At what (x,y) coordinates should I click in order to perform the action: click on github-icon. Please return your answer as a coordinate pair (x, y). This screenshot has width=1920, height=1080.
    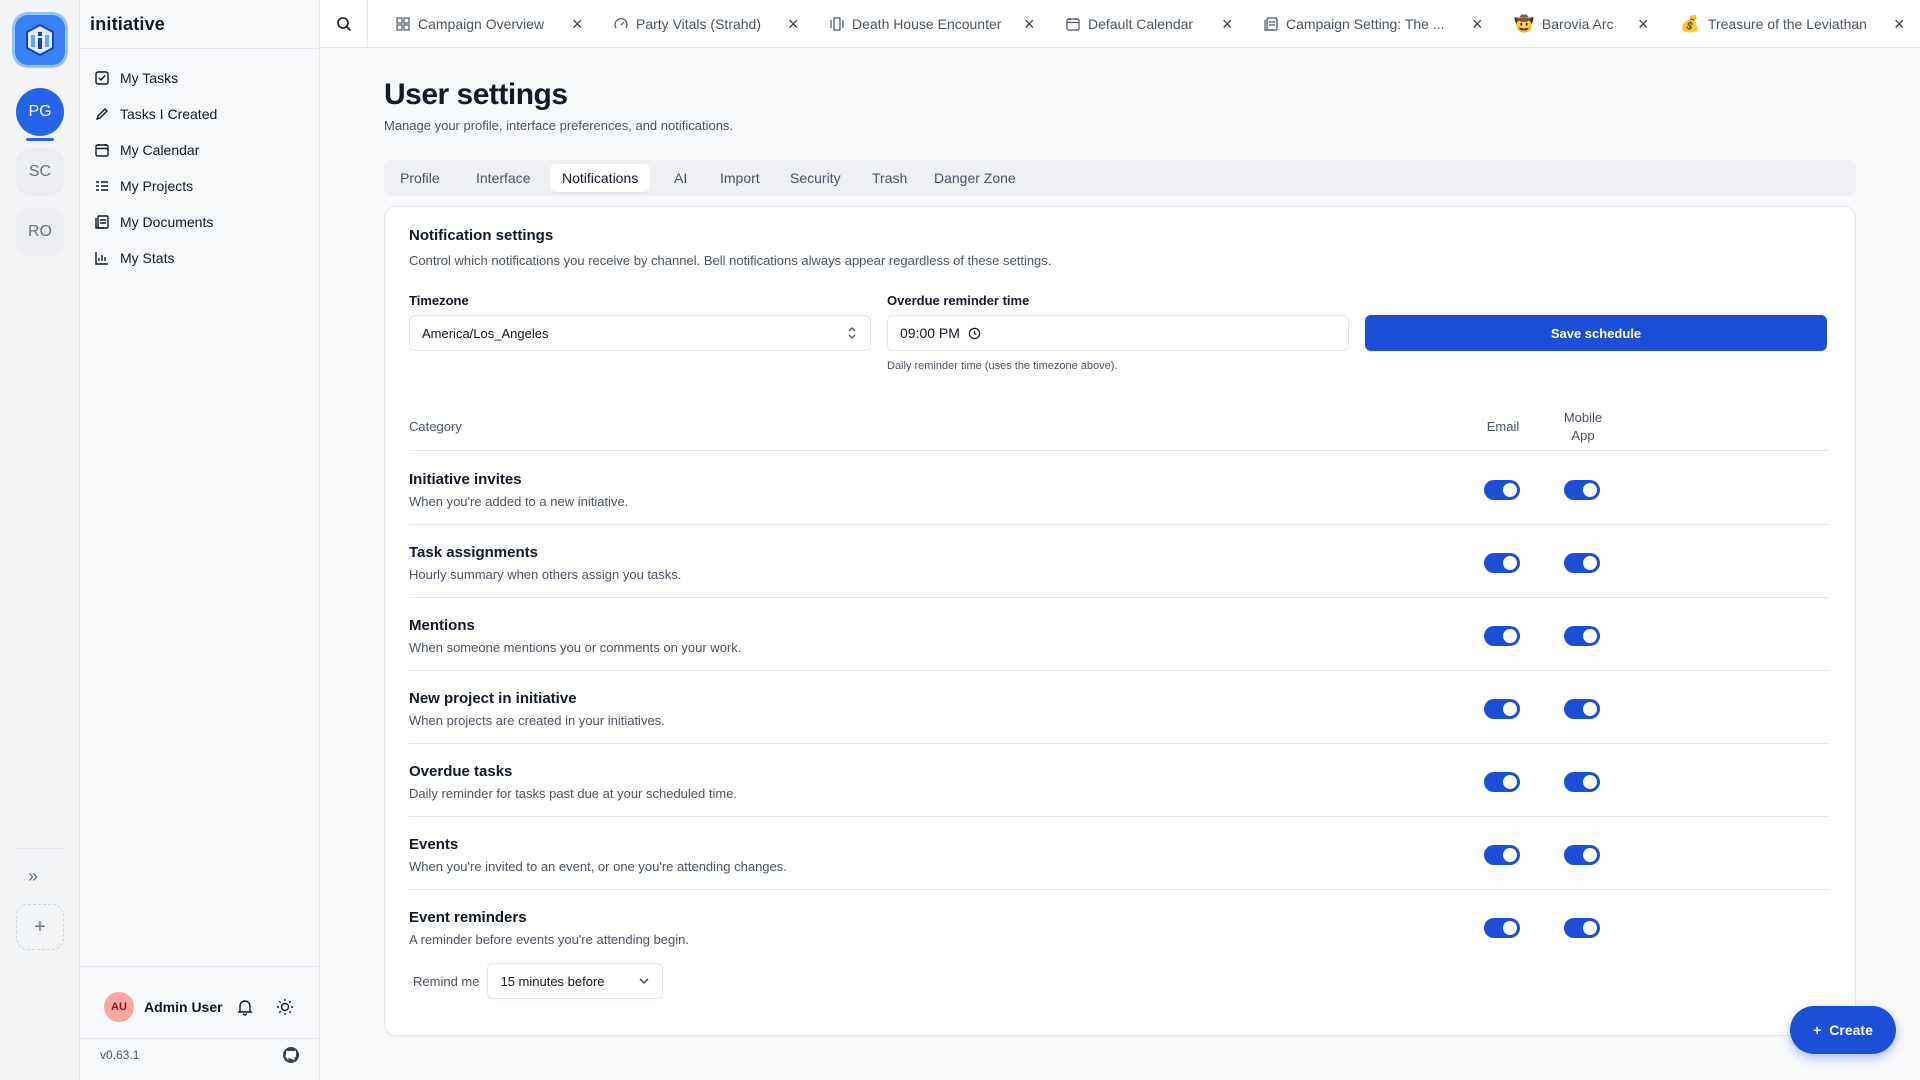
    Looking at the image, I should click on (291, 1056).